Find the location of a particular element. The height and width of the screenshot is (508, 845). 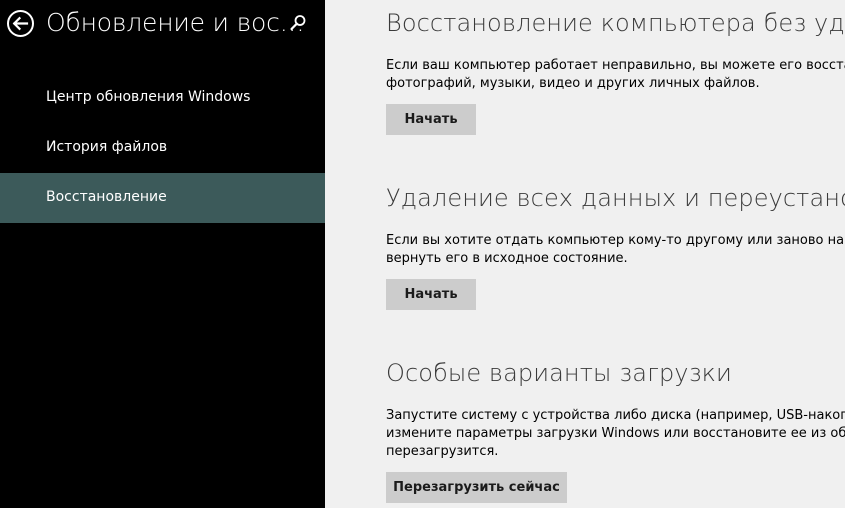

back-arrow-icon is located at coordinates (20, 23).